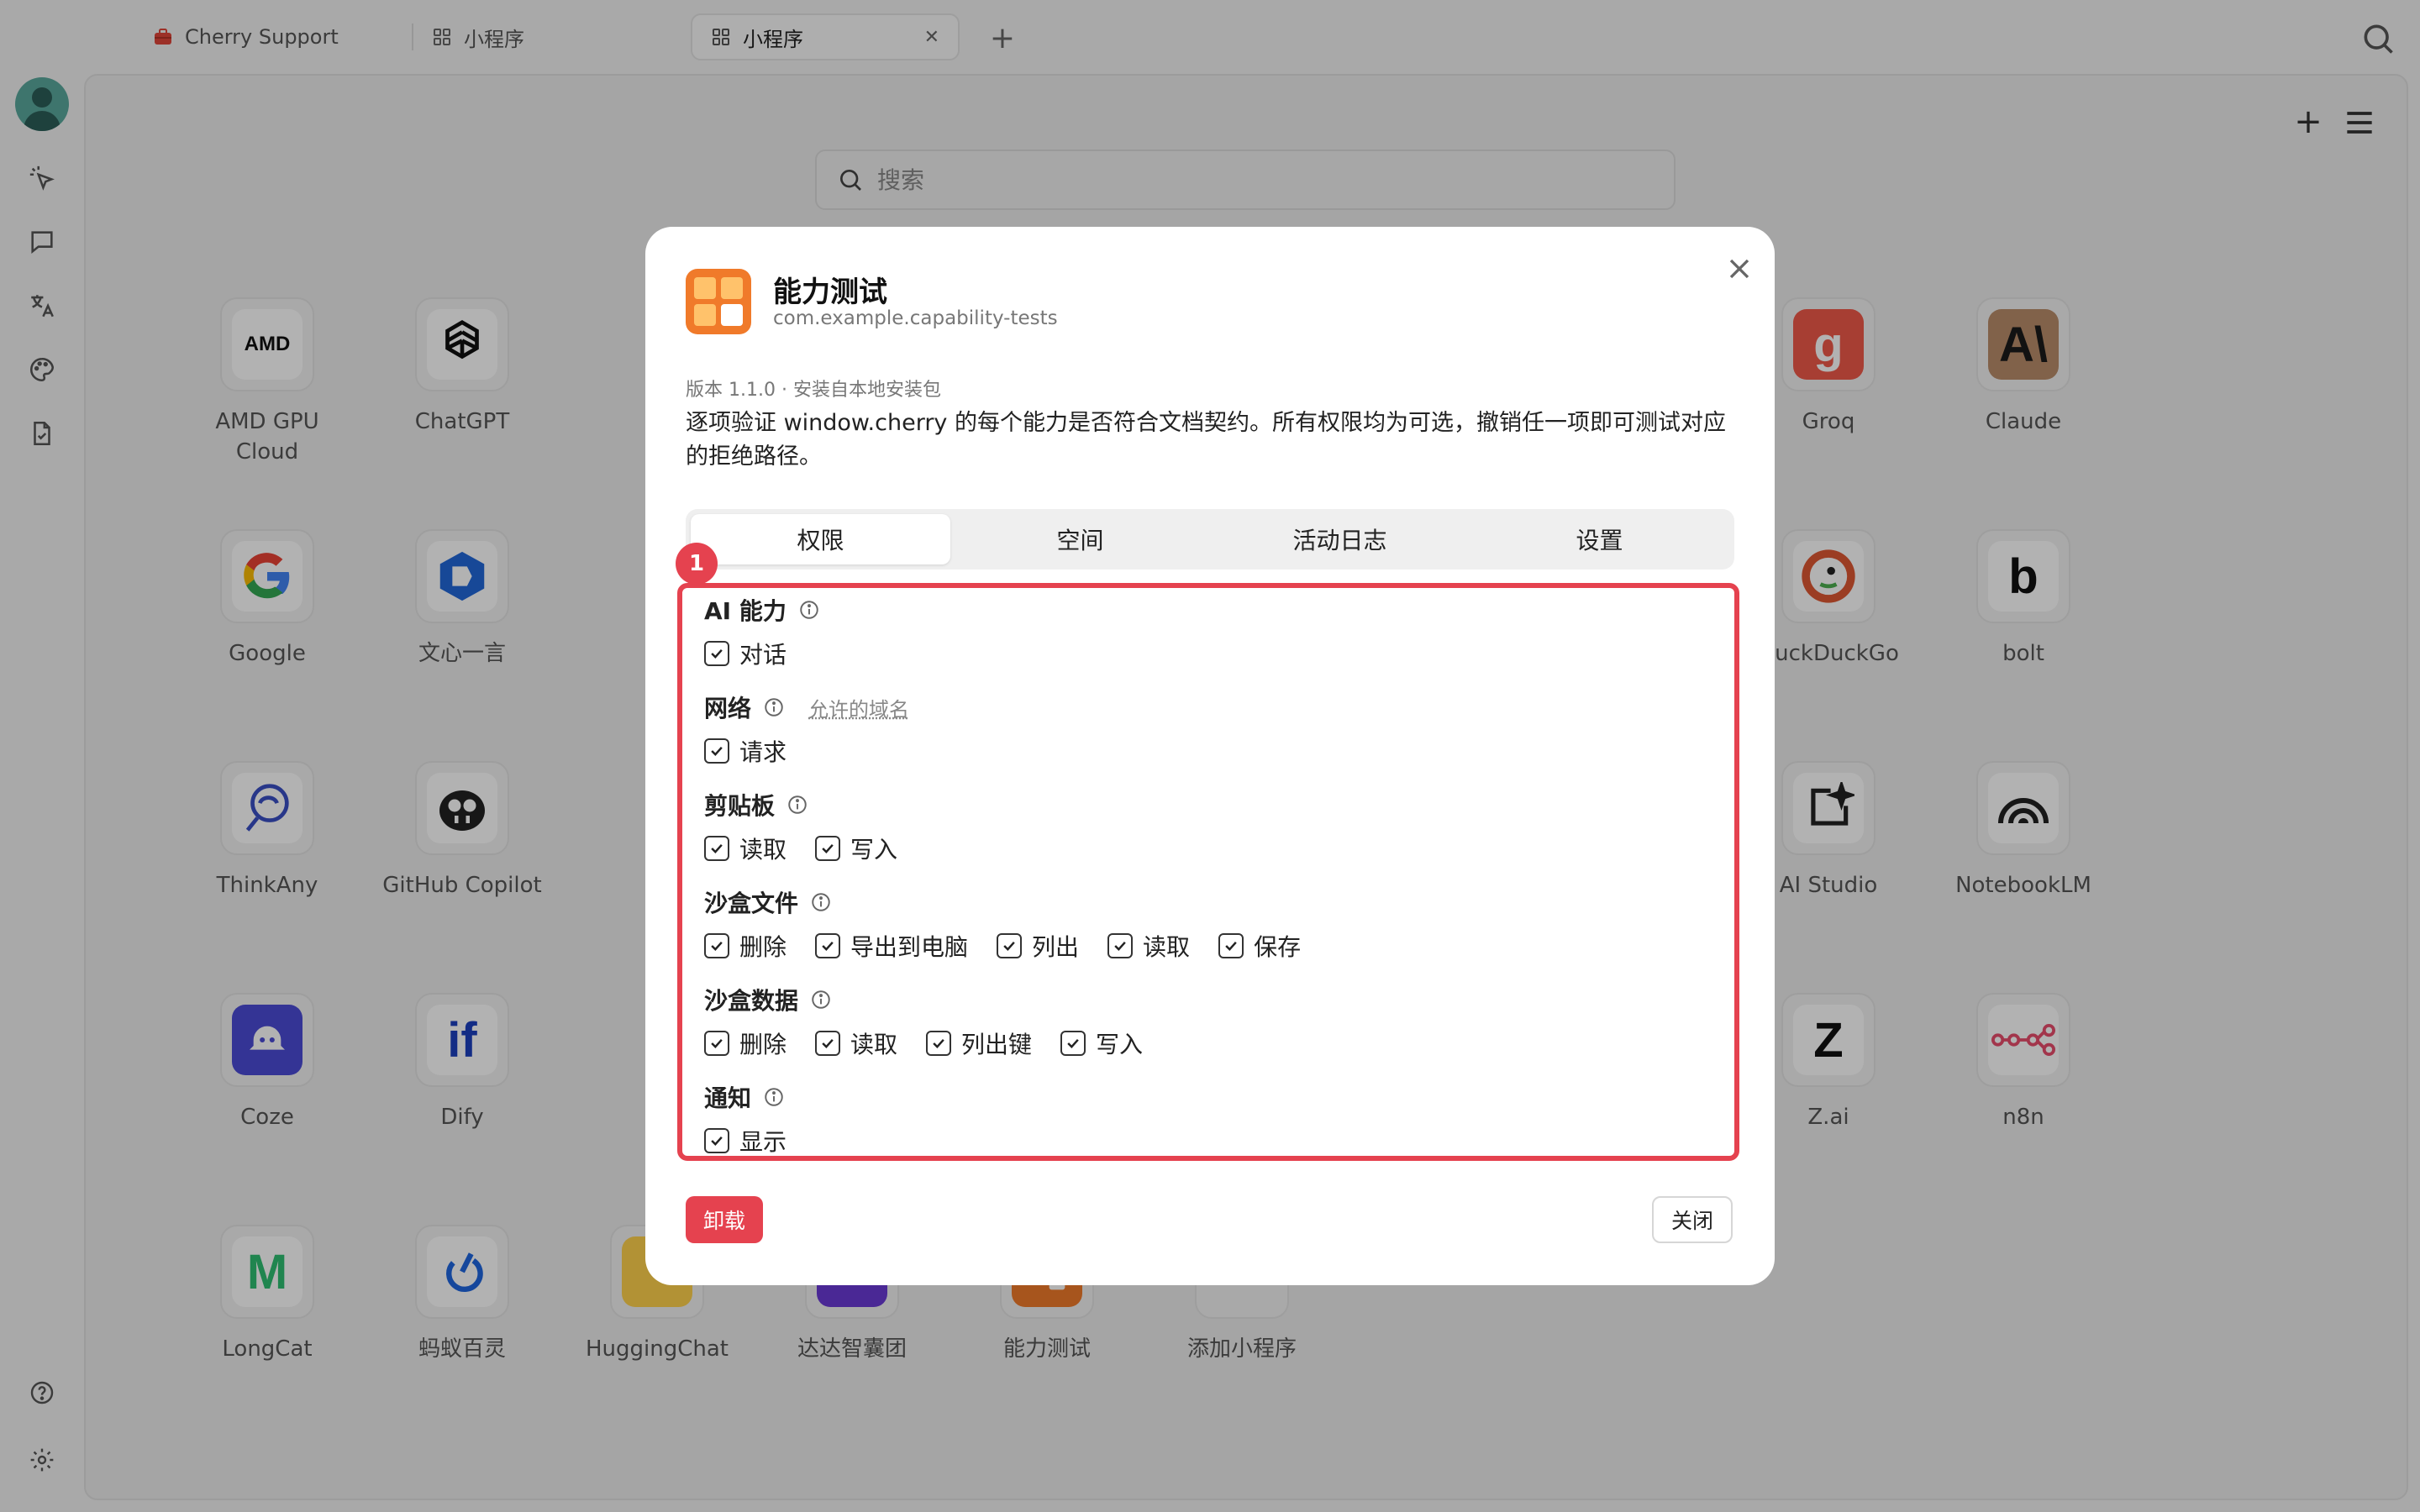 The width and height of the screenshot is (2420, 1512). I want to click on permission-group-title: 沙盒文件, so click(768, 902).